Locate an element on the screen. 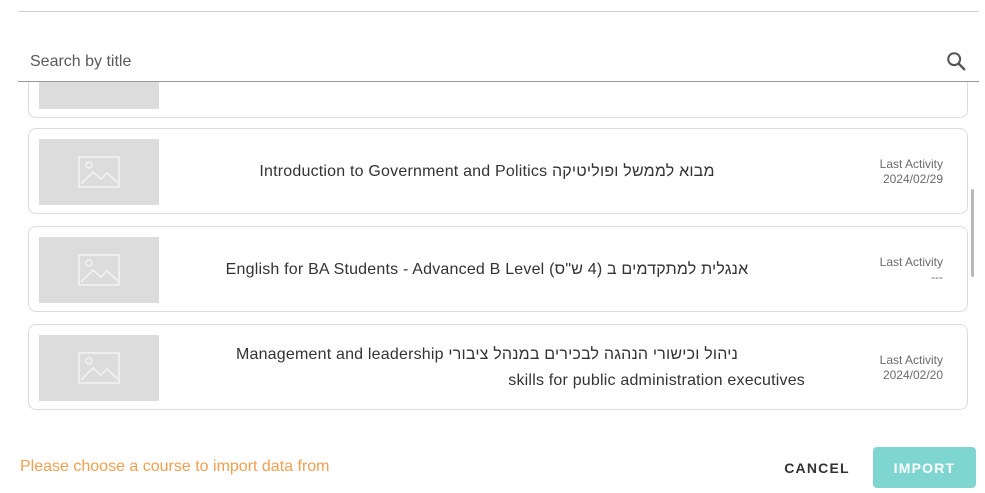 The height and width of the screenshot is (493, 985). last-activity: Last Activity 2024/02/20 is located at coordinates (883, 368).